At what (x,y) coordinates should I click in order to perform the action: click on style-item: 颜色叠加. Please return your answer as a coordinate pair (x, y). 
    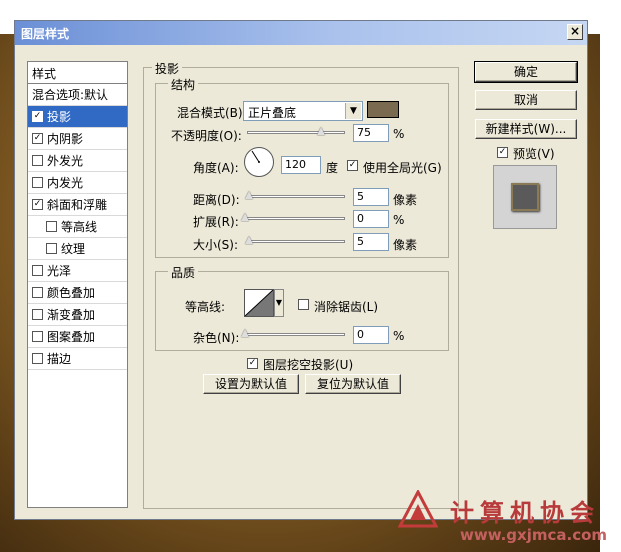
    Looking at the image, I should click on (77, 293).